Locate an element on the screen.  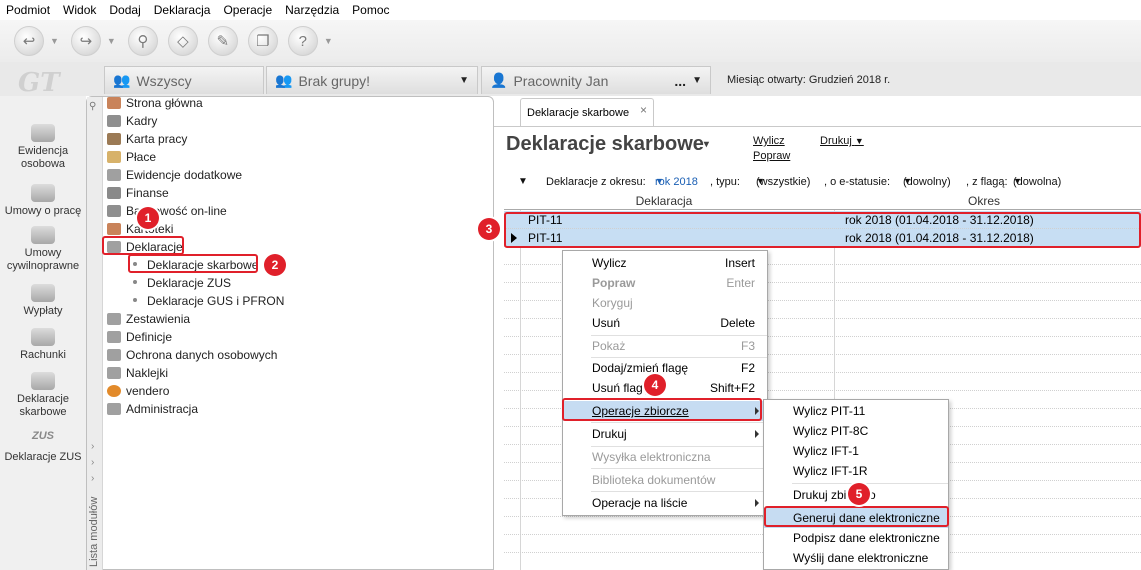
menu-dodaj: Dodaj is located at coordinates (124, 10).